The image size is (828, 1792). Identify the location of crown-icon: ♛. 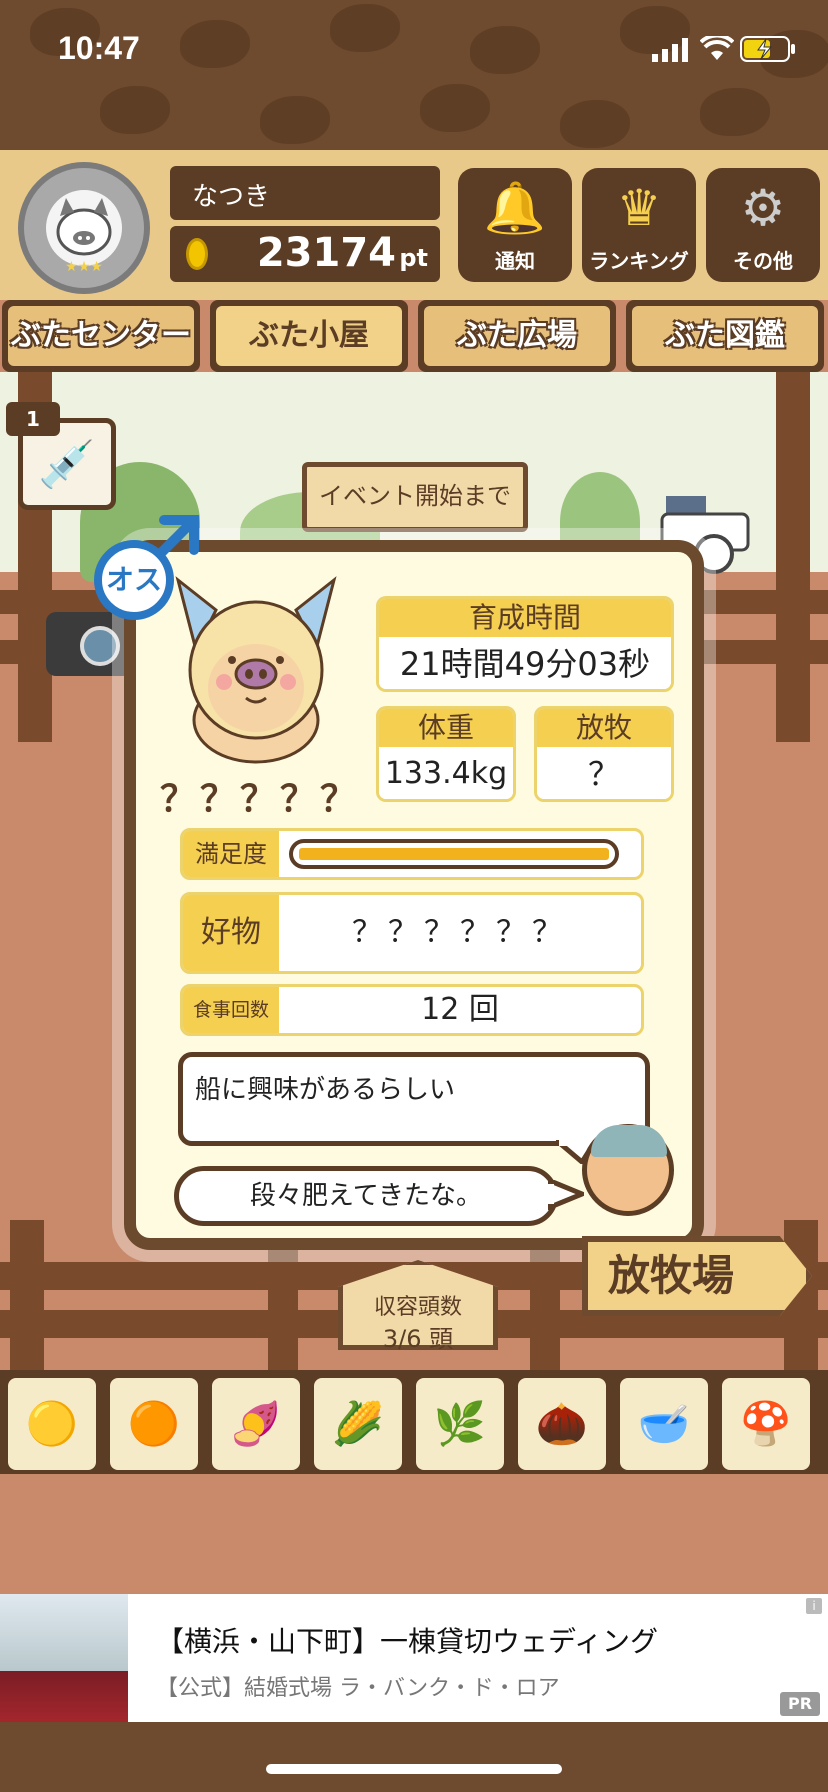
(639, 208).